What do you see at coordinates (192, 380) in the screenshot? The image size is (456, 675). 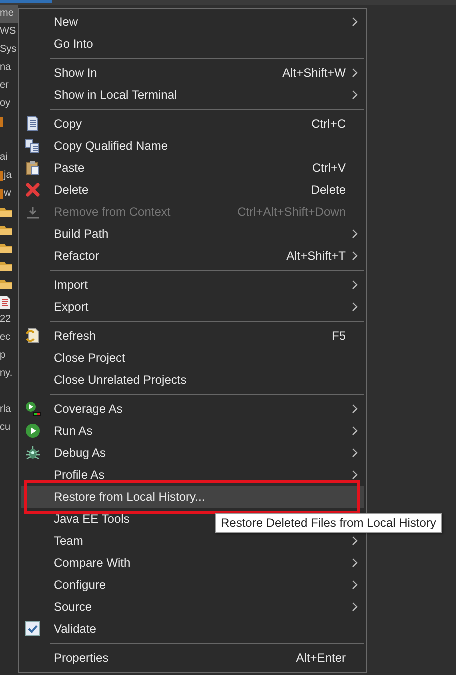 I see `menu-item: Close Unrelated Projects` at bounding box center [192, 380].